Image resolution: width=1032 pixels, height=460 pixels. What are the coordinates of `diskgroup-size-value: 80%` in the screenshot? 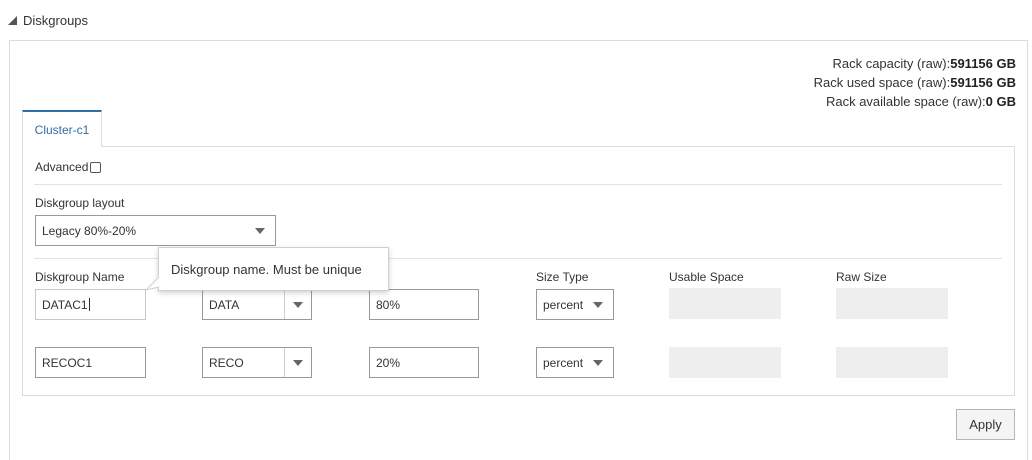 It's located at (388, 304).